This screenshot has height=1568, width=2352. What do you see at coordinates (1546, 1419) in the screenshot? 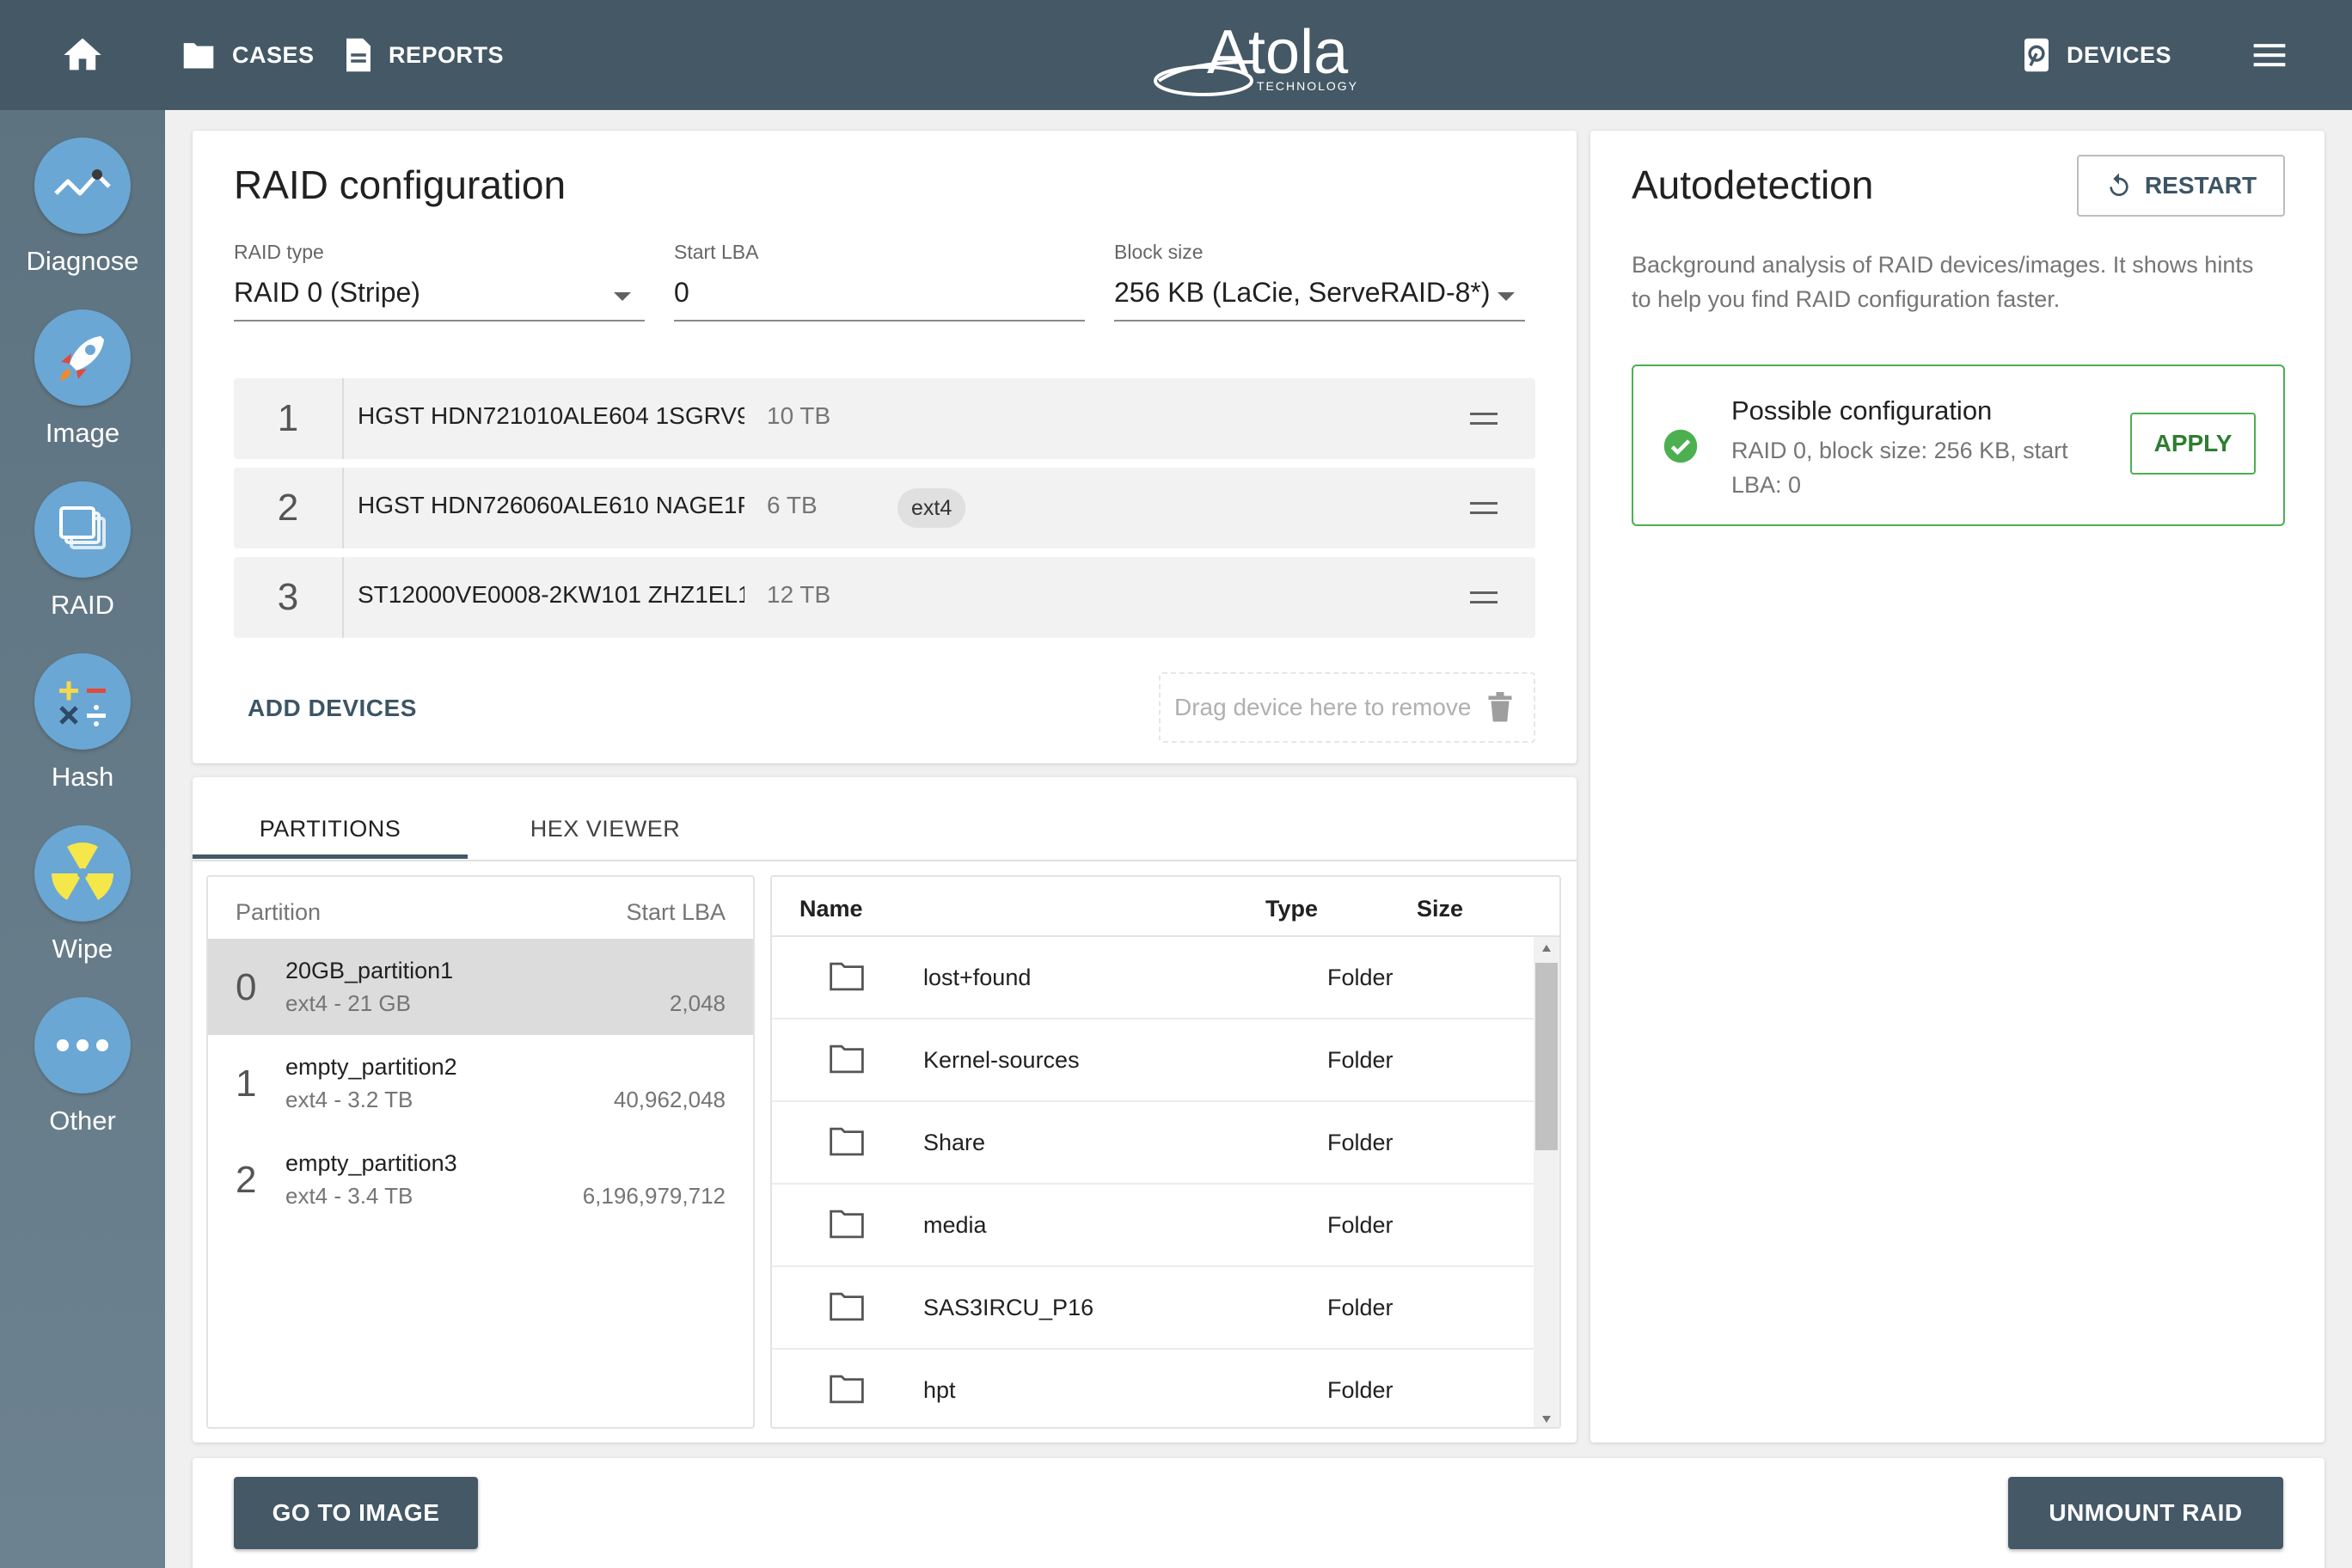
I see `scroll-down-arrow-icon` at bounding box center [1546, 1419].